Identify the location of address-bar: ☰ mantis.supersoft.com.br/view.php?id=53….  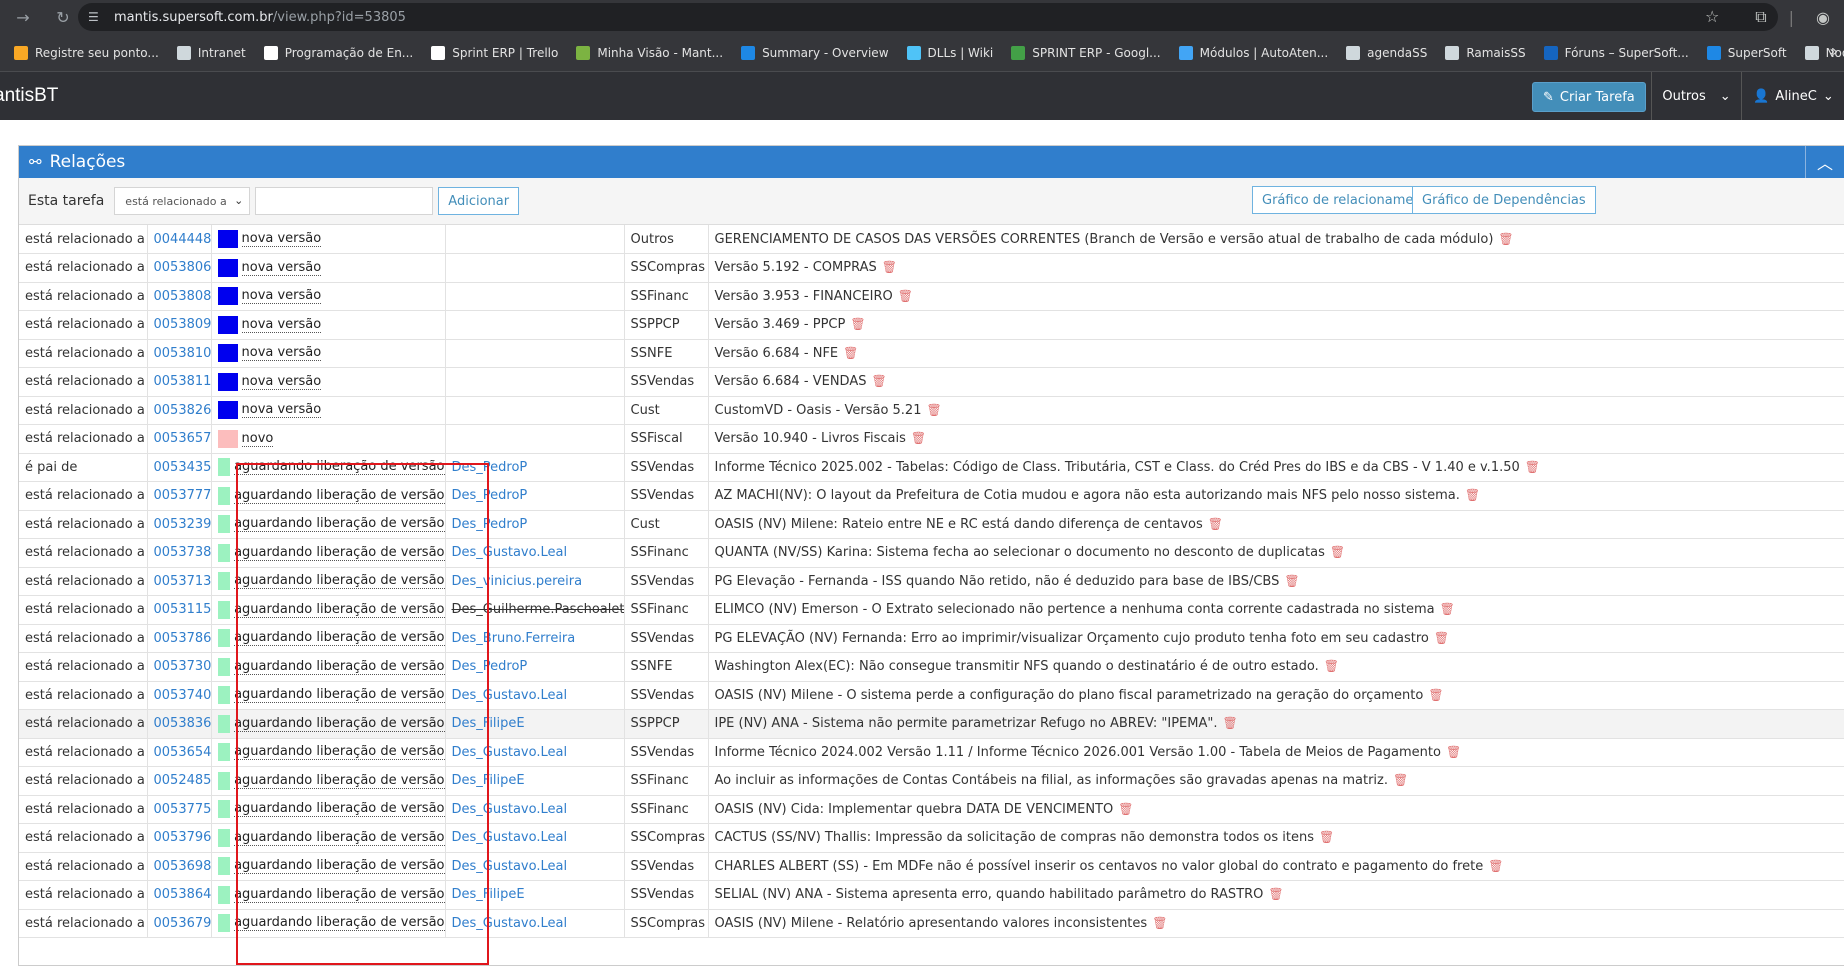
(928, 17).